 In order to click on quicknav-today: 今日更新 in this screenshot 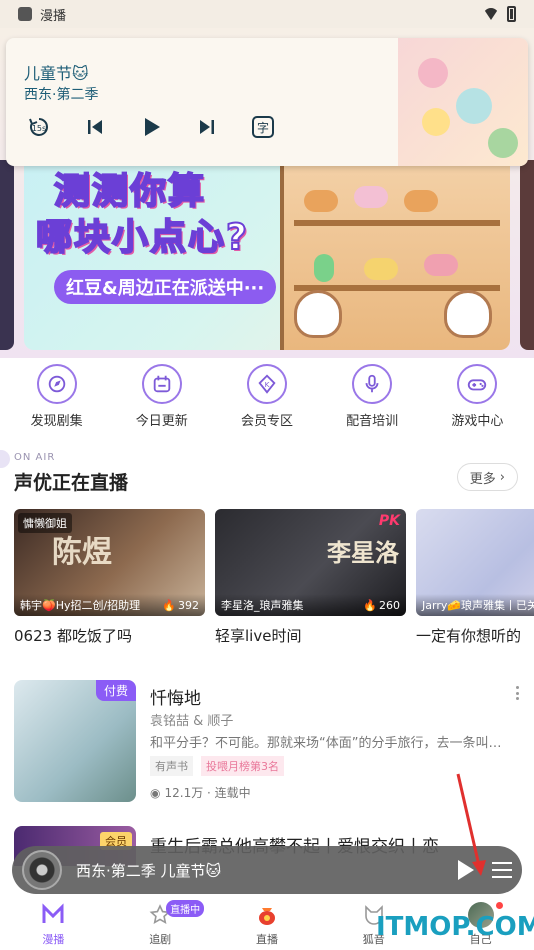, I will do `click(162, 396)`.